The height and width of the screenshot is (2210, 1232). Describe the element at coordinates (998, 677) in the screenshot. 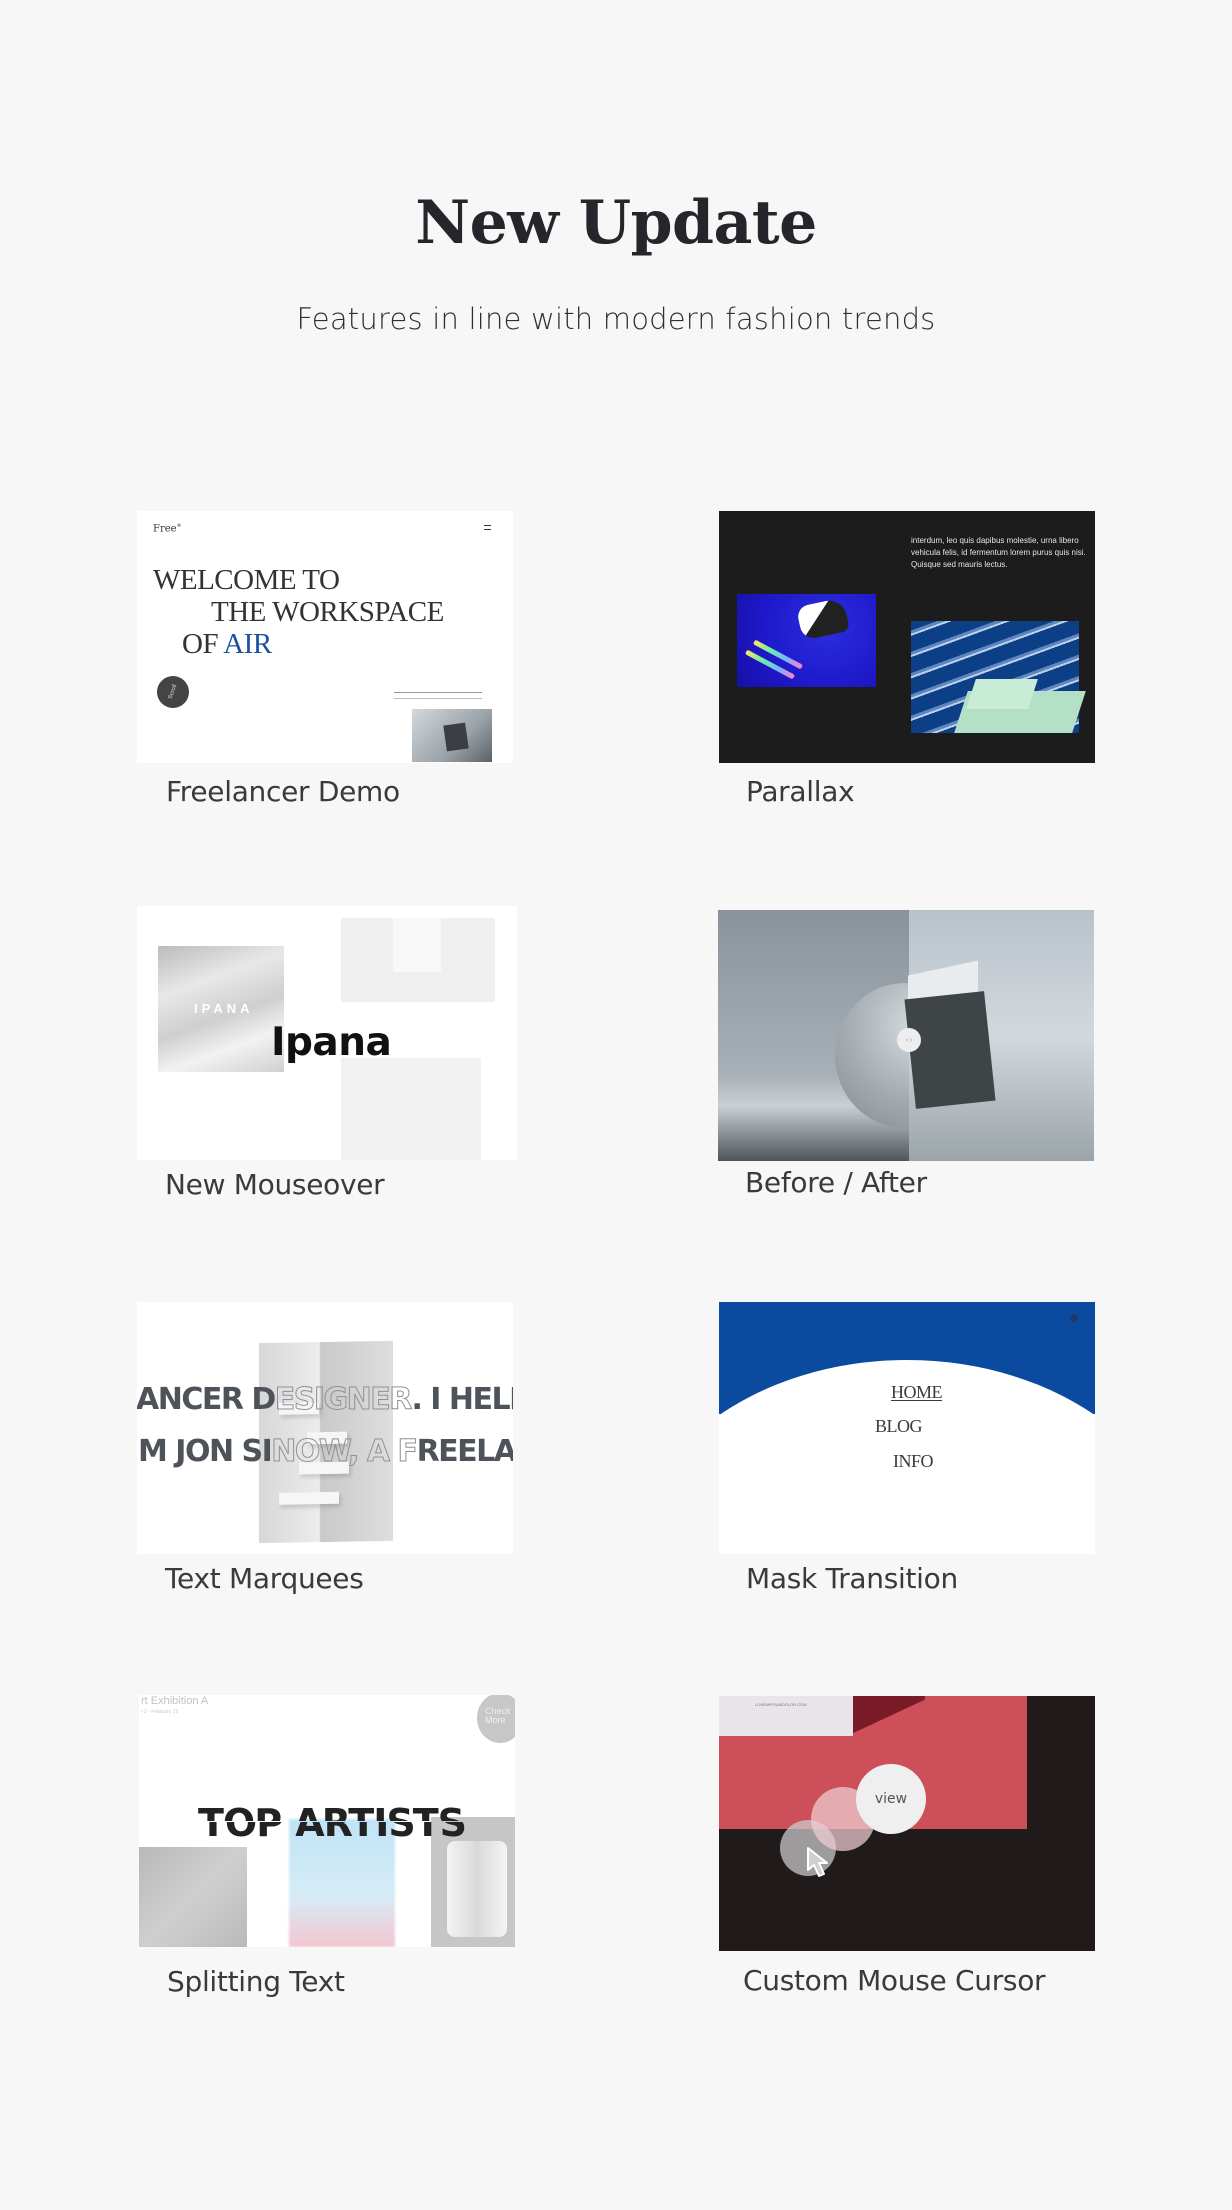

I see `foam-photo` at that location.